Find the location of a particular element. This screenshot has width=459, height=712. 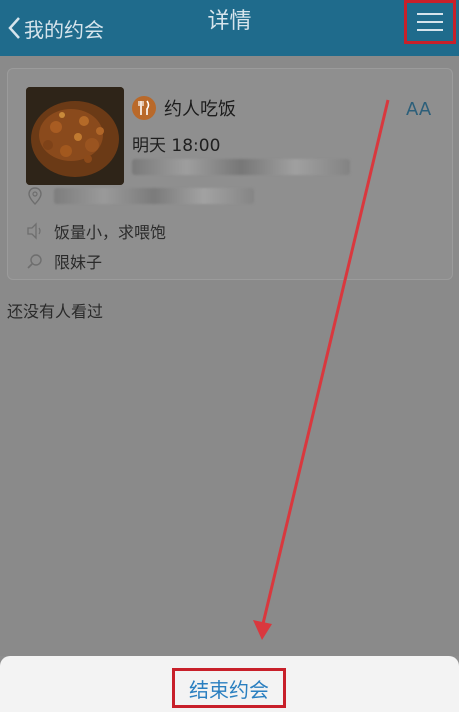

event-photo is located at coordinates (75, 136).